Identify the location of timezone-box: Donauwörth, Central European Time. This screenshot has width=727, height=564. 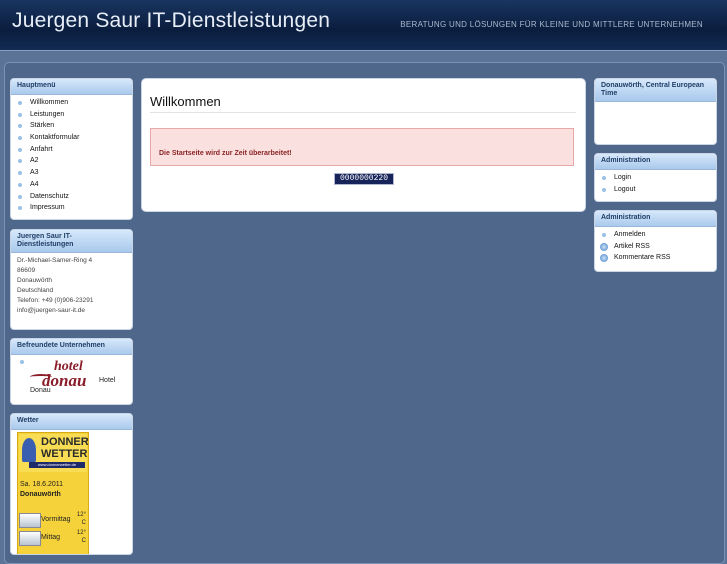
(655, 111).